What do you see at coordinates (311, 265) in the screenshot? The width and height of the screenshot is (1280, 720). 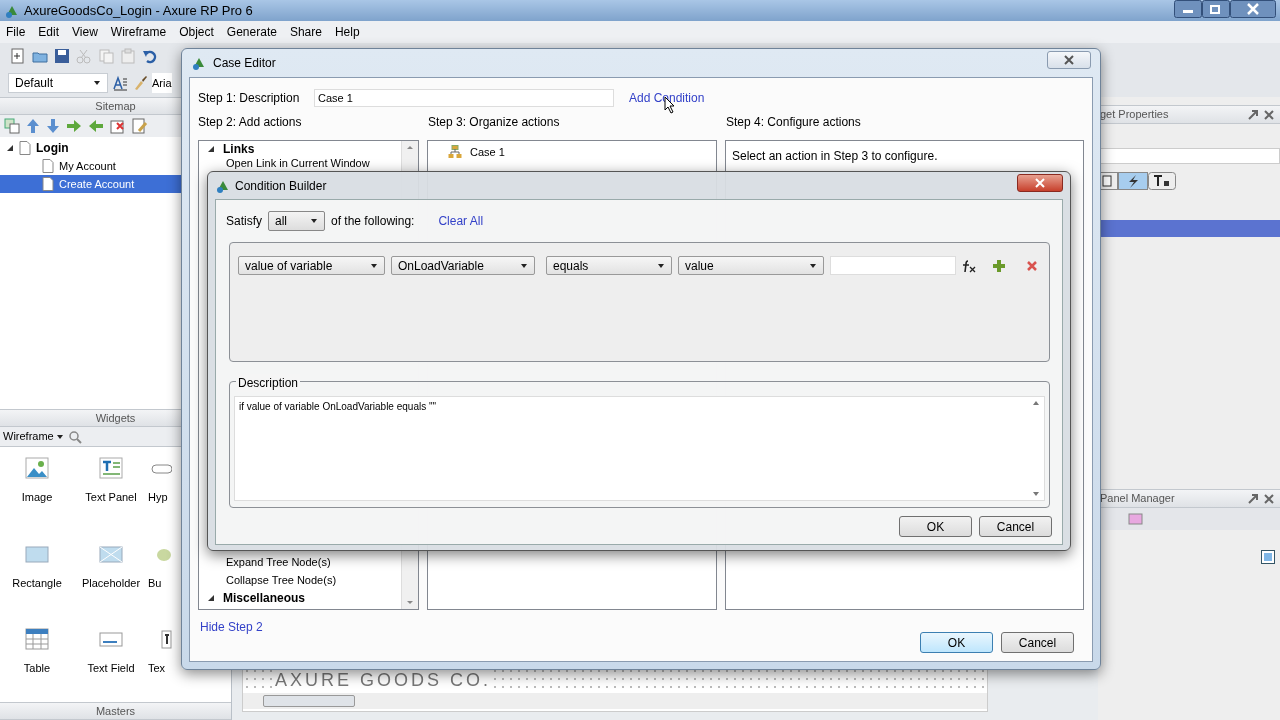 I see `operand-dropdown: value of variable` at bounding box center [311, 265].